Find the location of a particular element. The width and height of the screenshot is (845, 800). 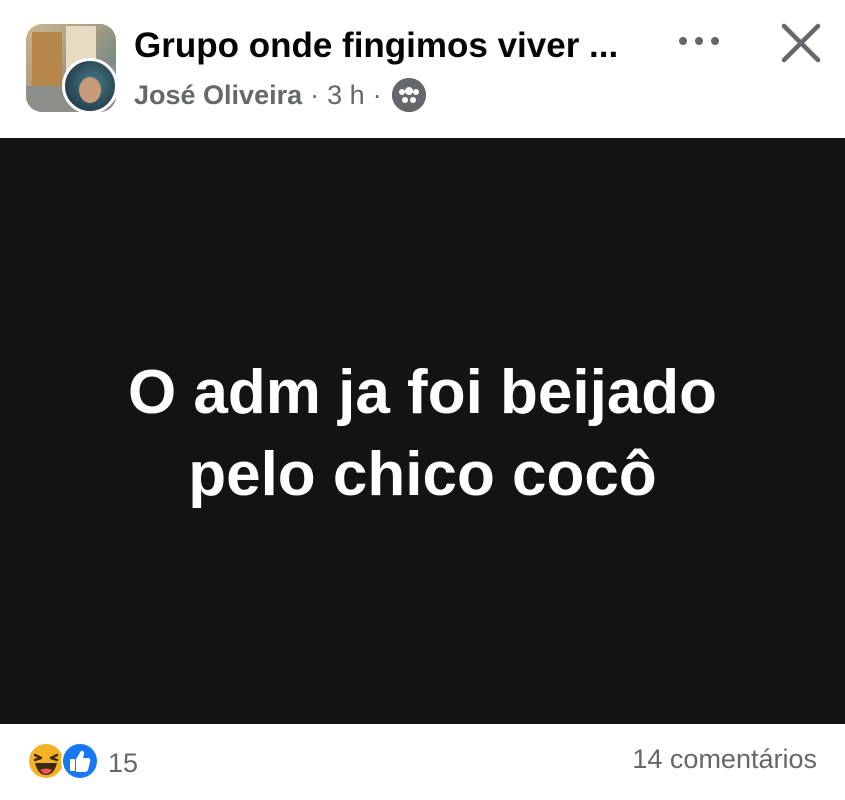

post-text-line: O adm ja foi beijado is located at coordinates (422, 392).